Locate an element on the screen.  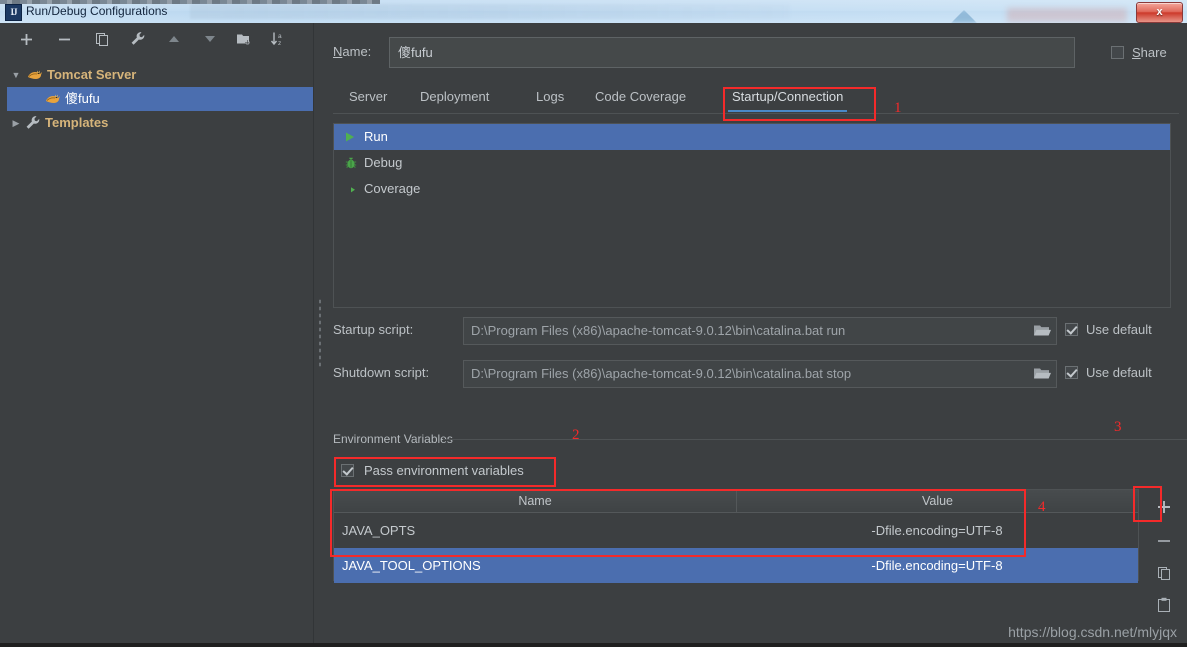
share-label: Share is located at coordinates (1149, 52).